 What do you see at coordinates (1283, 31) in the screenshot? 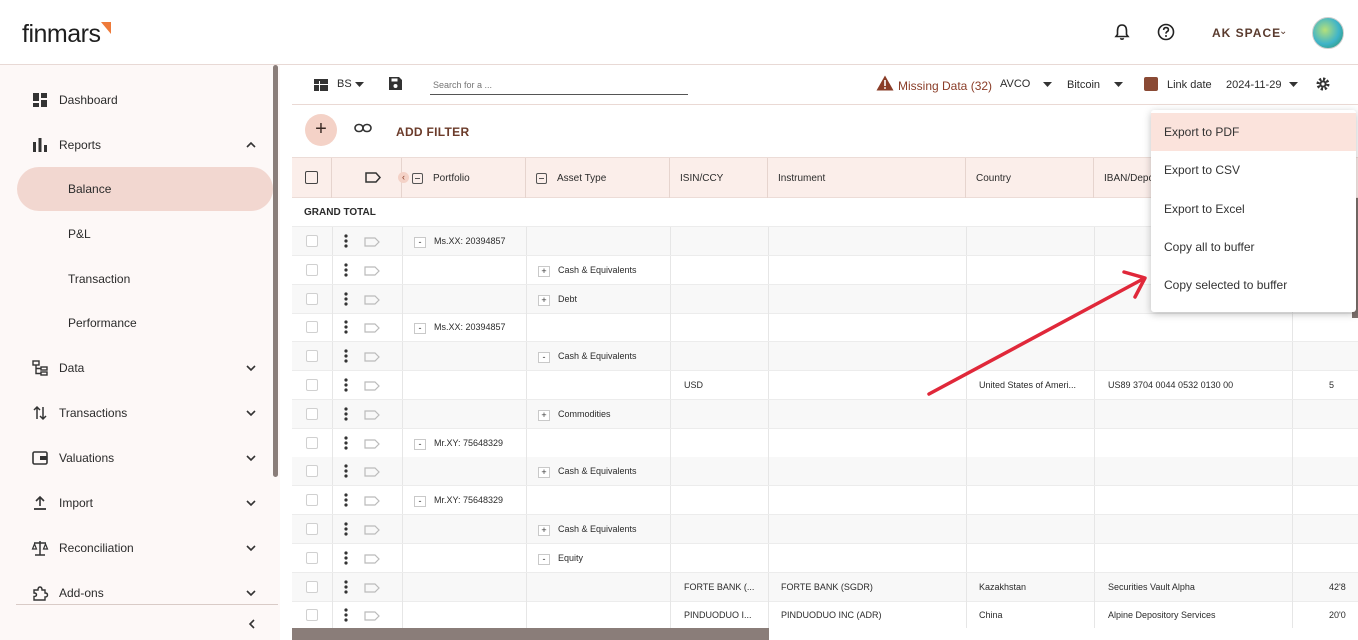
I see `chevron-down-icon: ⌄` at bounding box center [1283, 31].